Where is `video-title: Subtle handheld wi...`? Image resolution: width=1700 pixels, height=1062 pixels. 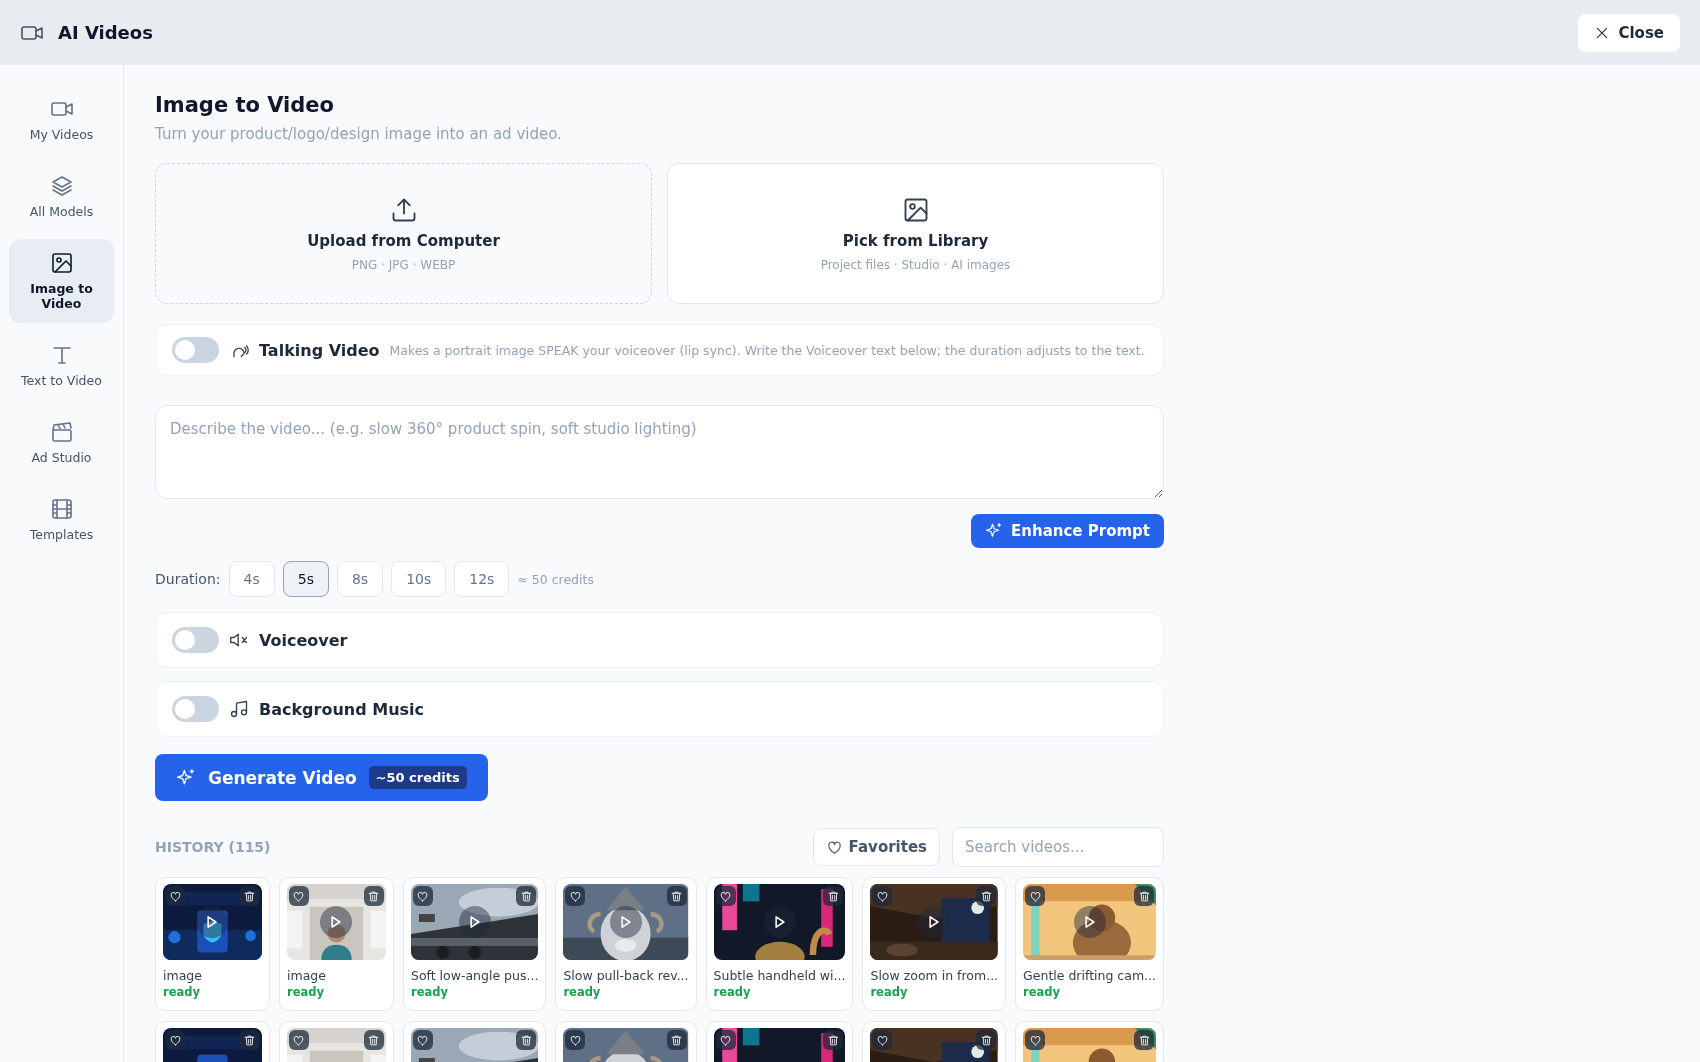
video-title: Subtle handheld wi... is located at coordinates (779, 975).